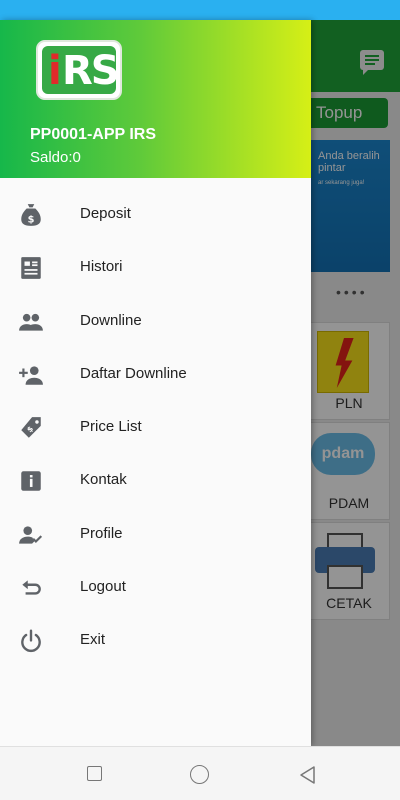 The width and height of the screenshot is (400, 800). I want to click on menu-label: Daftar Downline, so click(133, 373).